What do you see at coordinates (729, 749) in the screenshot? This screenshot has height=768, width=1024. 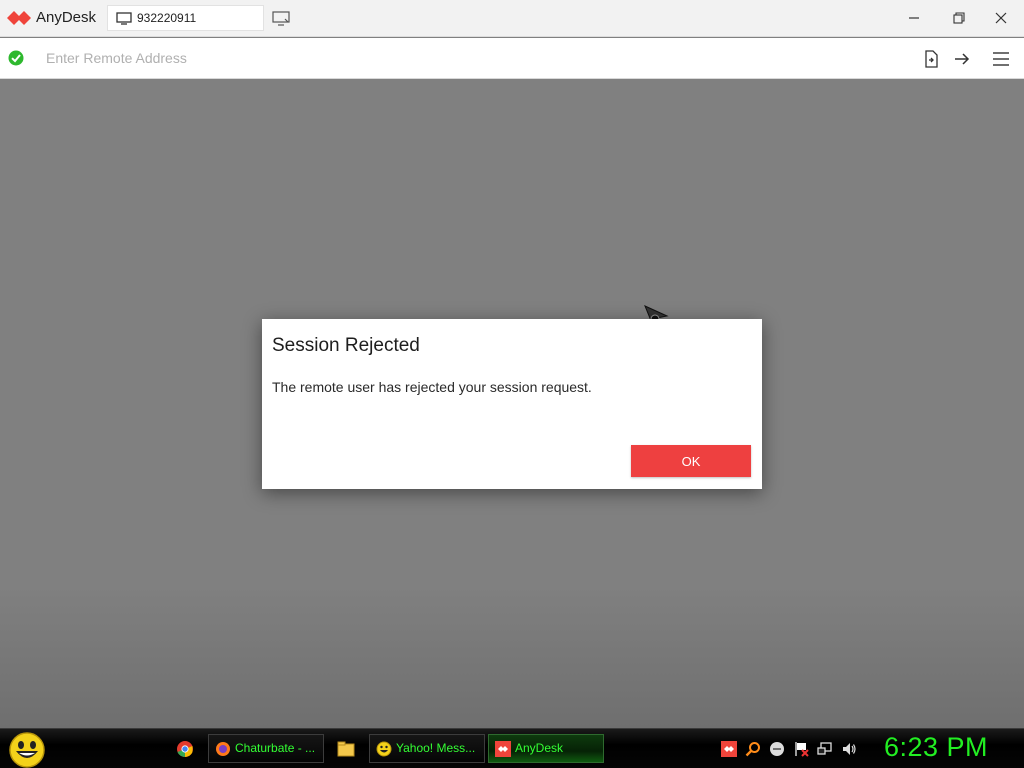 I see `tray-anydesk-icon` at bounding box center [729, 749].